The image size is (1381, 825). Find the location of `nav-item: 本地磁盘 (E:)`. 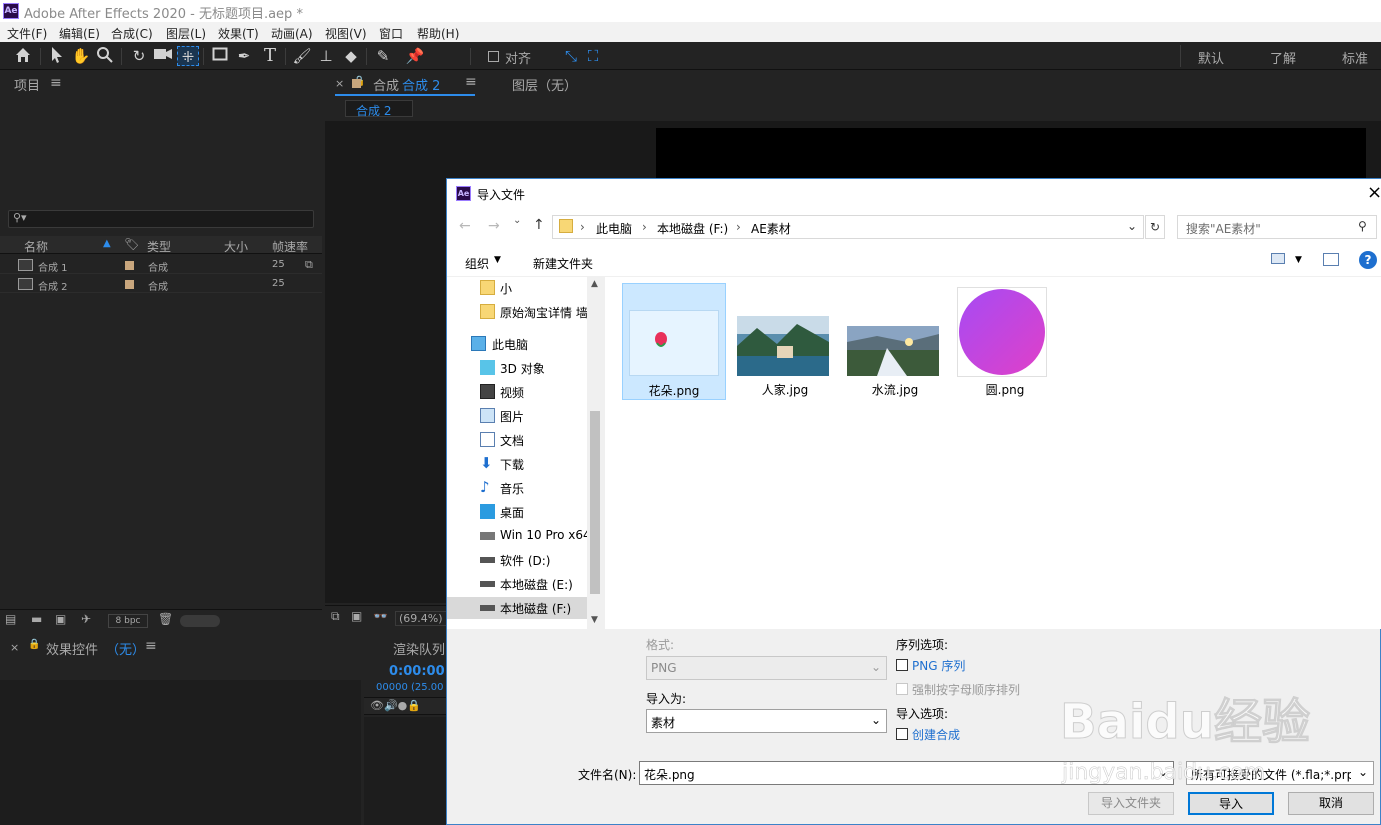

nav-item: 本地磁盘 (E:) is located at coordinates (517, 584).